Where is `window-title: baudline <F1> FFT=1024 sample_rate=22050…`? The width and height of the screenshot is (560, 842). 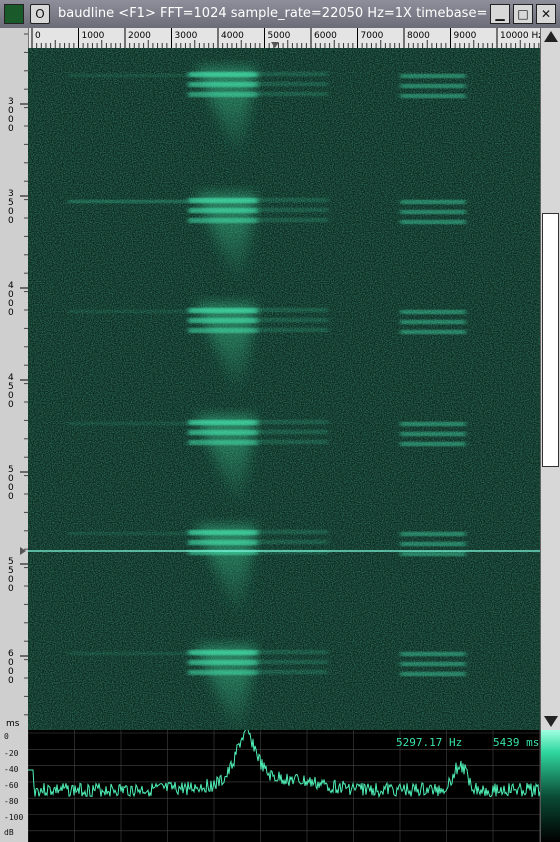 window-title: baudline <F1> FFT=1024 sample_rate=22050… is located at coordinates (273, 13).